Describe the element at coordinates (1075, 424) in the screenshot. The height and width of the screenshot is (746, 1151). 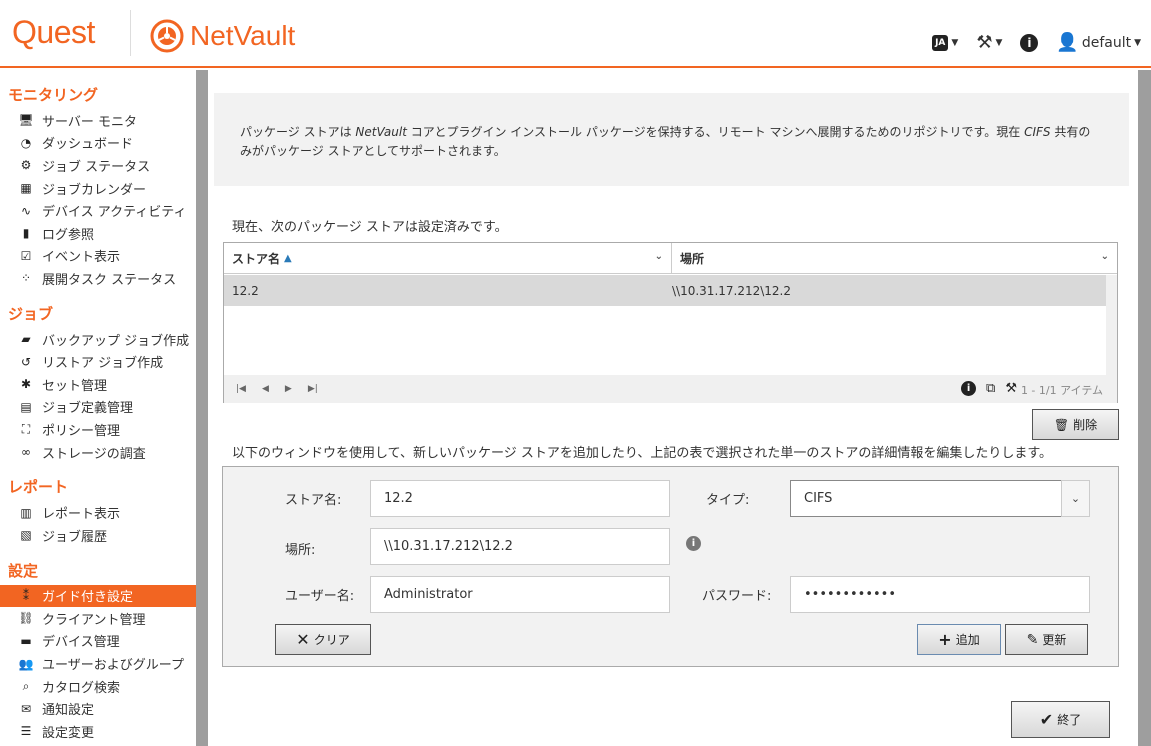
I see `delete-button: 🗑 削除` at that location.